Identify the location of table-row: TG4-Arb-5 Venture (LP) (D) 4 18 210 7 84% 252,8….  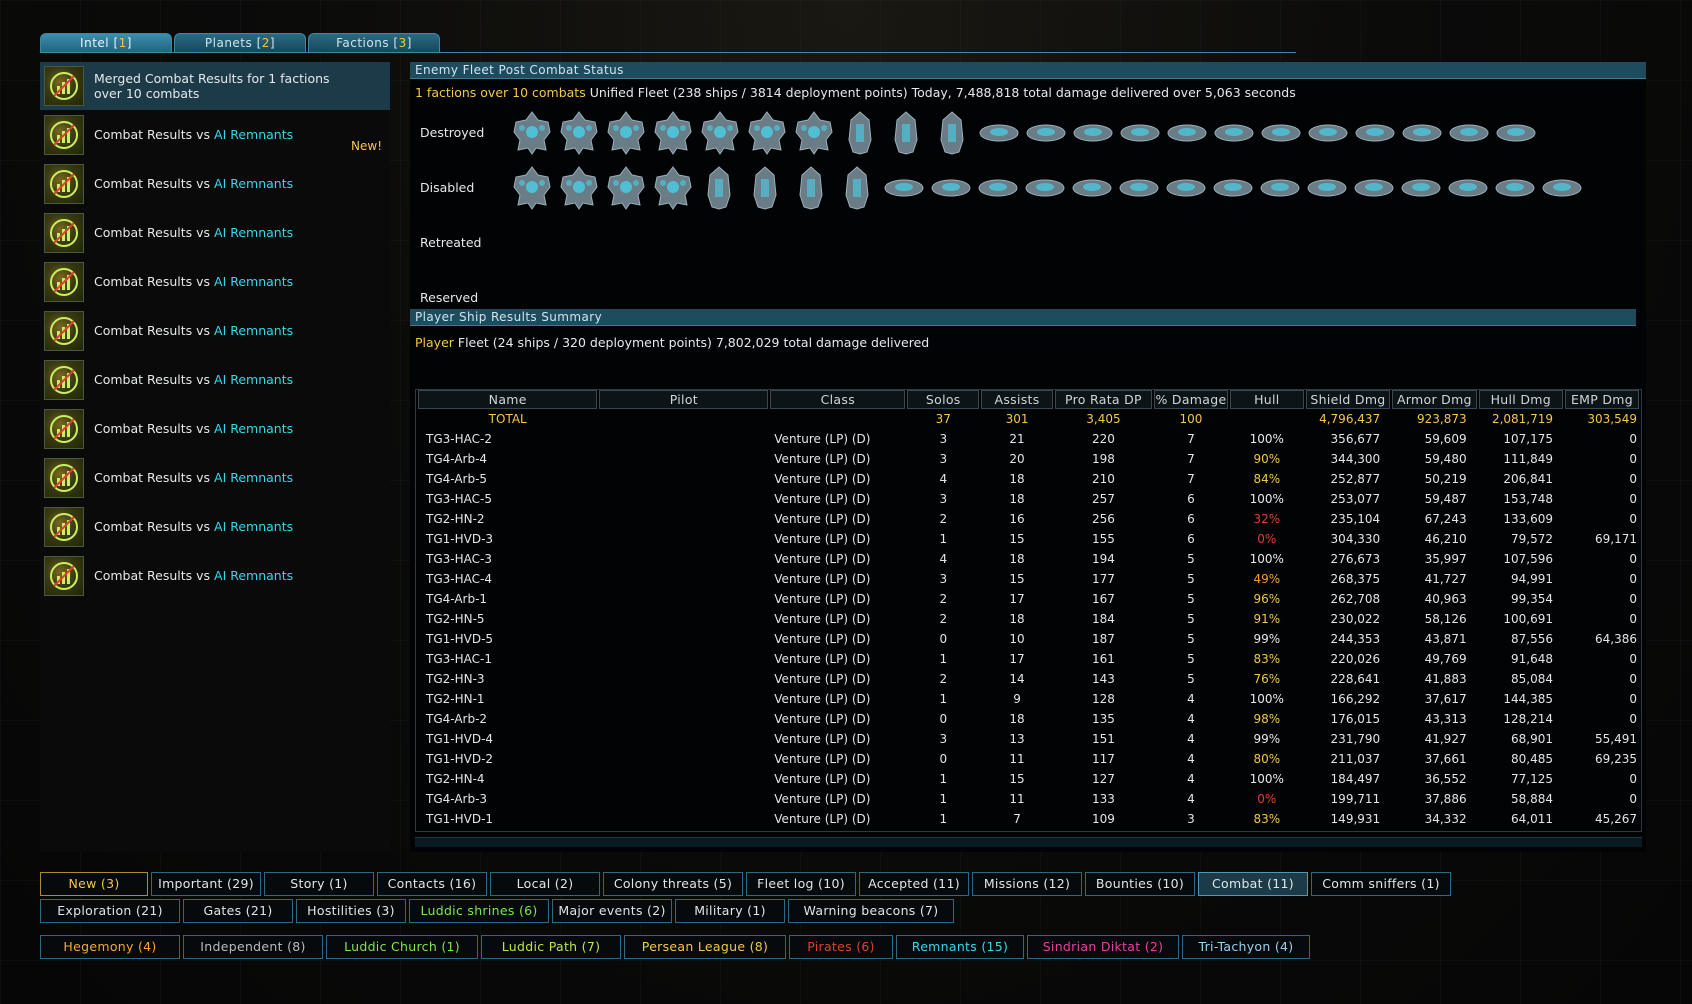
(1028, 479).